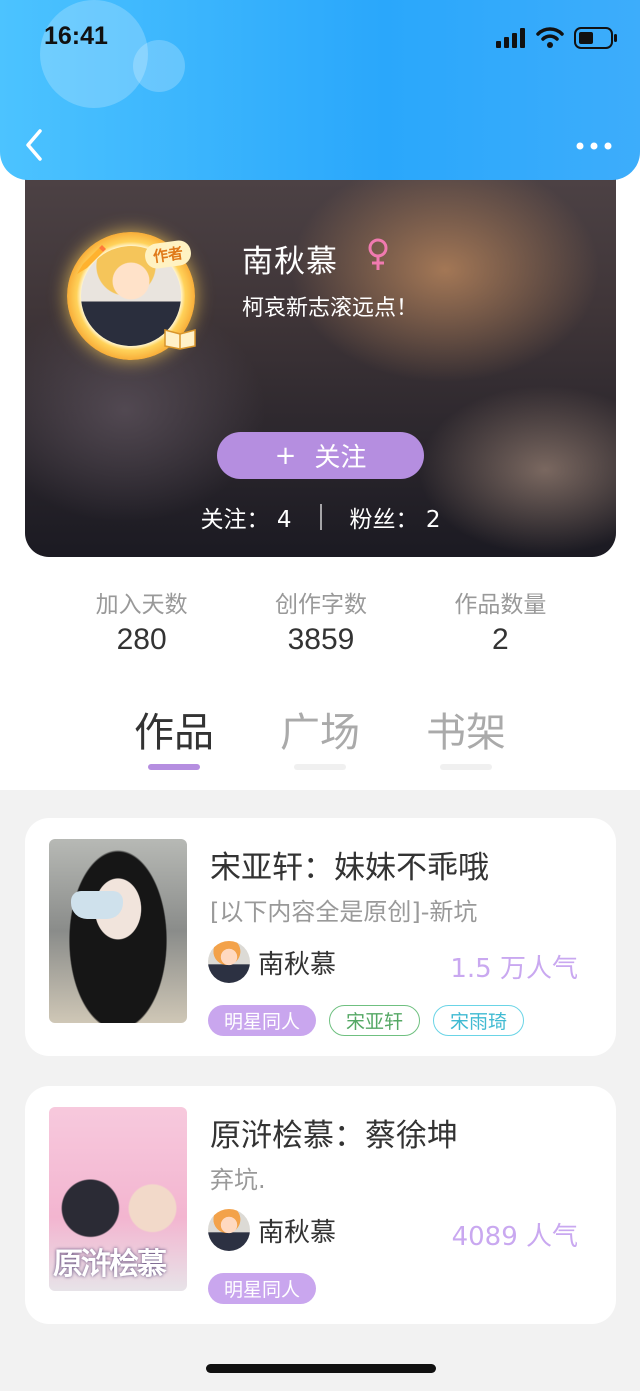 Image resolution: width=640 pixels, height=1391 pixels. What do you see at coordinates (550, 37) in the screenshot?
I see `wifi-icon` at bounding box center [550, 37].